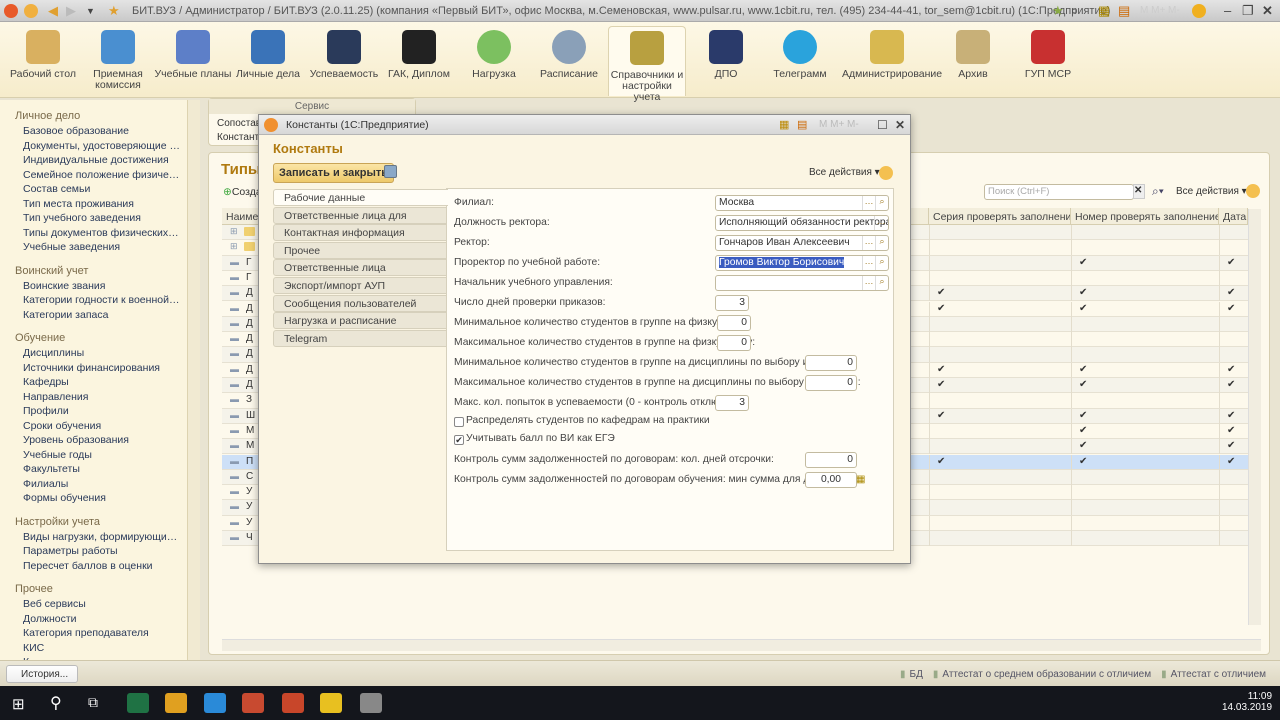 This screenshot has height=720, width=1280. Describe the element at coordinates (569, 55) in the screenshot. I see `section-clock: Расписание` at that location.